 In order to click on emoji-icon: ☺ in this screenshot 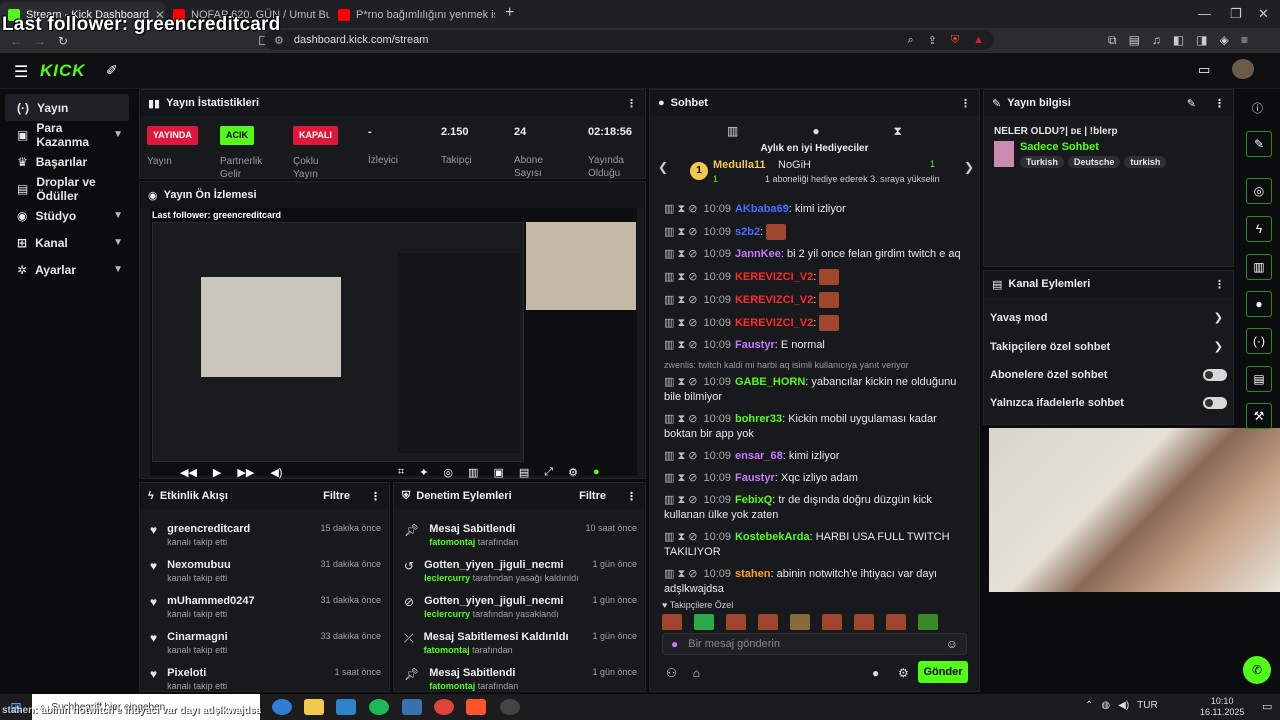, I will do `click(952, 644)`.